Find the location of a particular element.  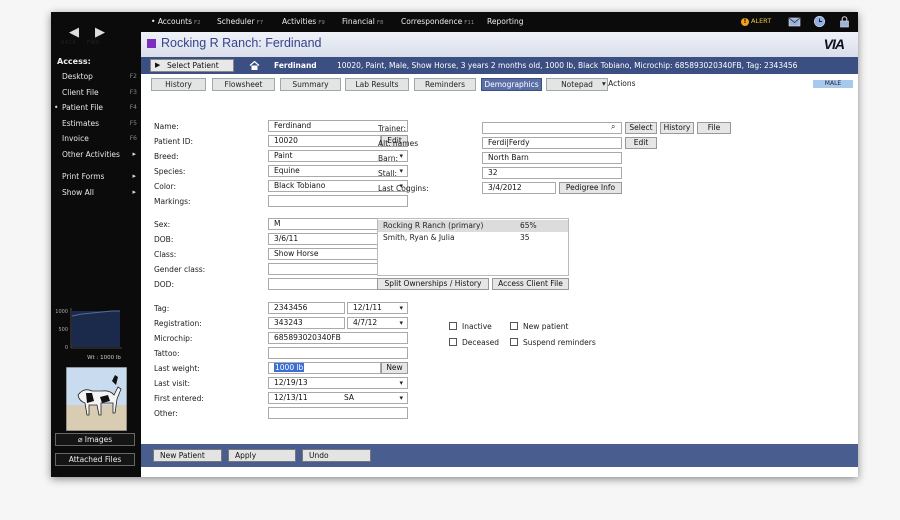

clock-icon is located at coordinates (819, 21).